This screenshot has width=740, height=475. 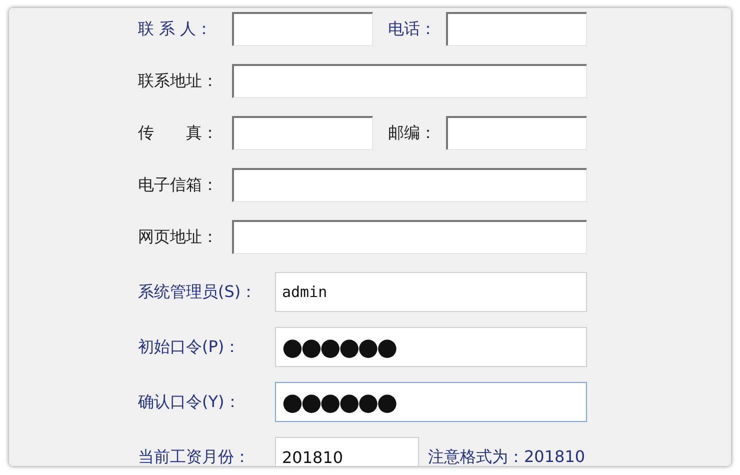 What do you see at coordinates (190, 347) in the screenshot?
I see `field-label: 初始口令(P)：` at bounding box center [190, 347].